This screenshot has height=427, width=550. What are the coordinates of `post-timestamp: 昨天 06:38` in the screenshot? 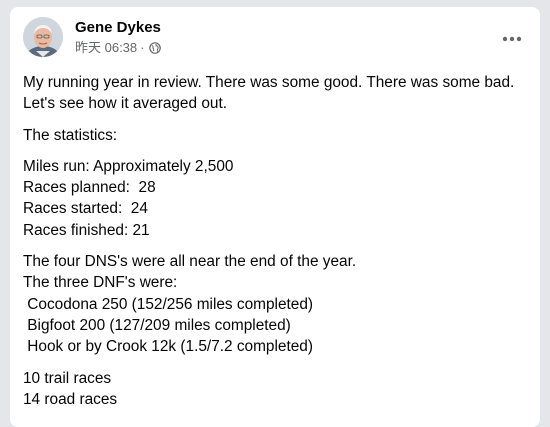 It's located at (106, 48).